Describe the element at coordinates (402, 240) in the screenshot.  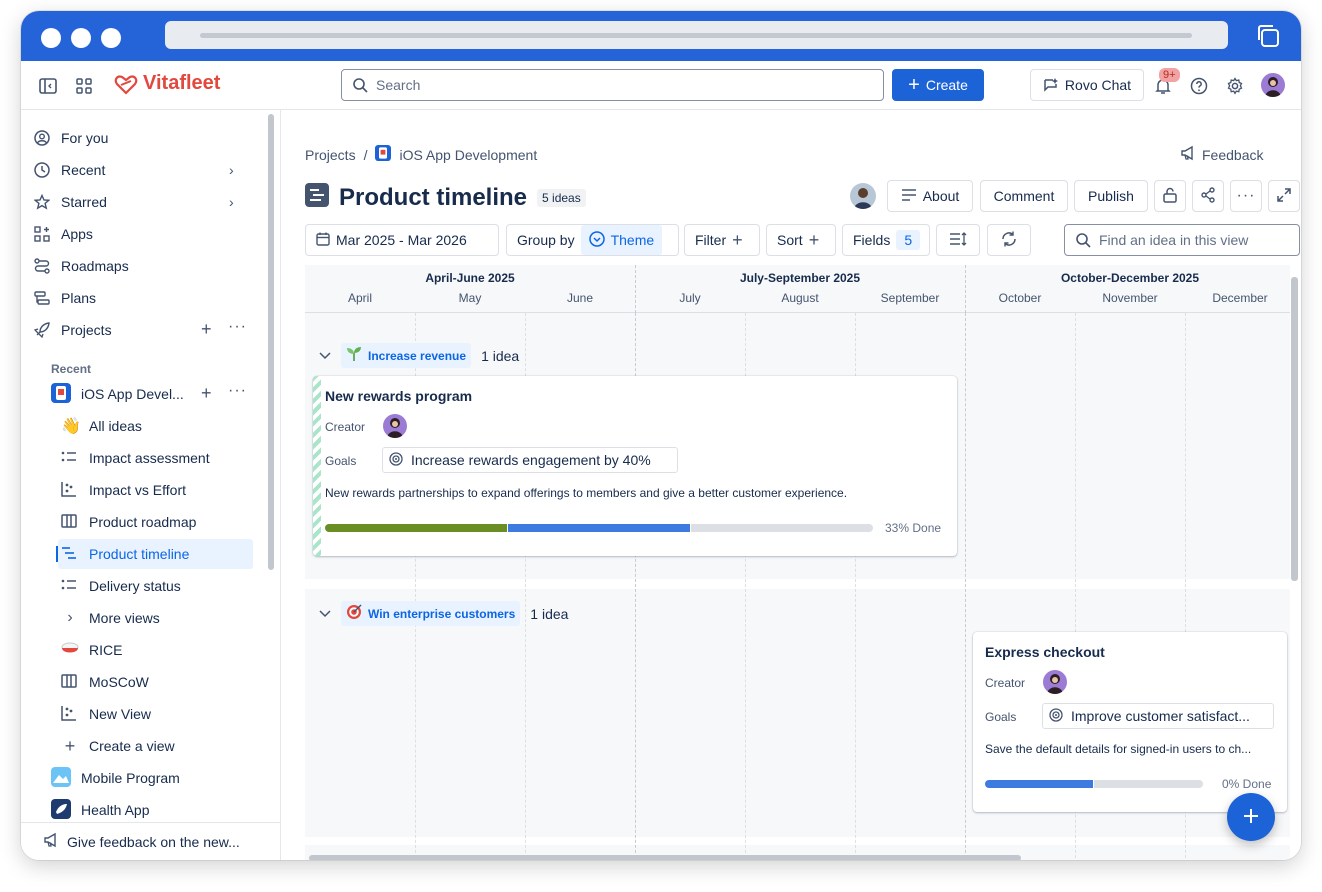
I see `date-range-button: Mar 2025 - Mar 2026` at that location.